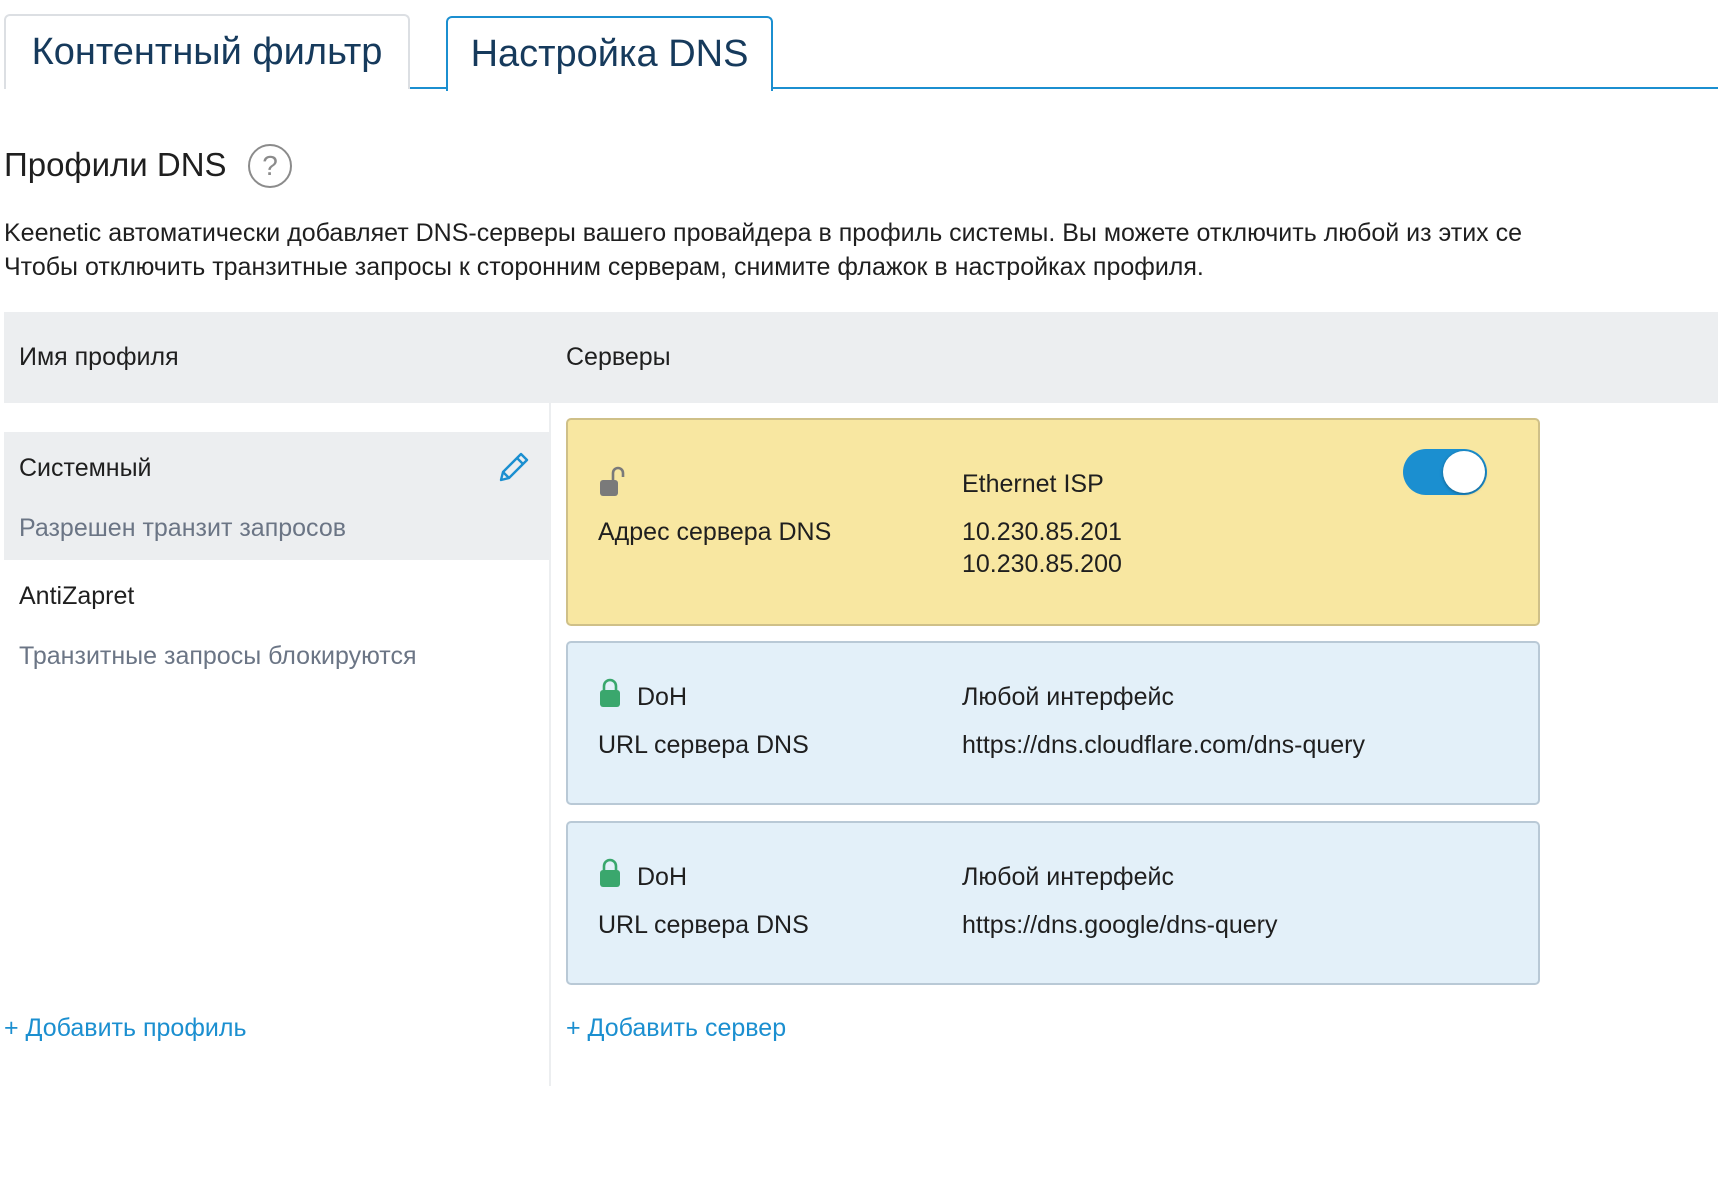  Describe the element at coordinates (1464, 472) in the screenshot. I see `toggle-knob` at that location.